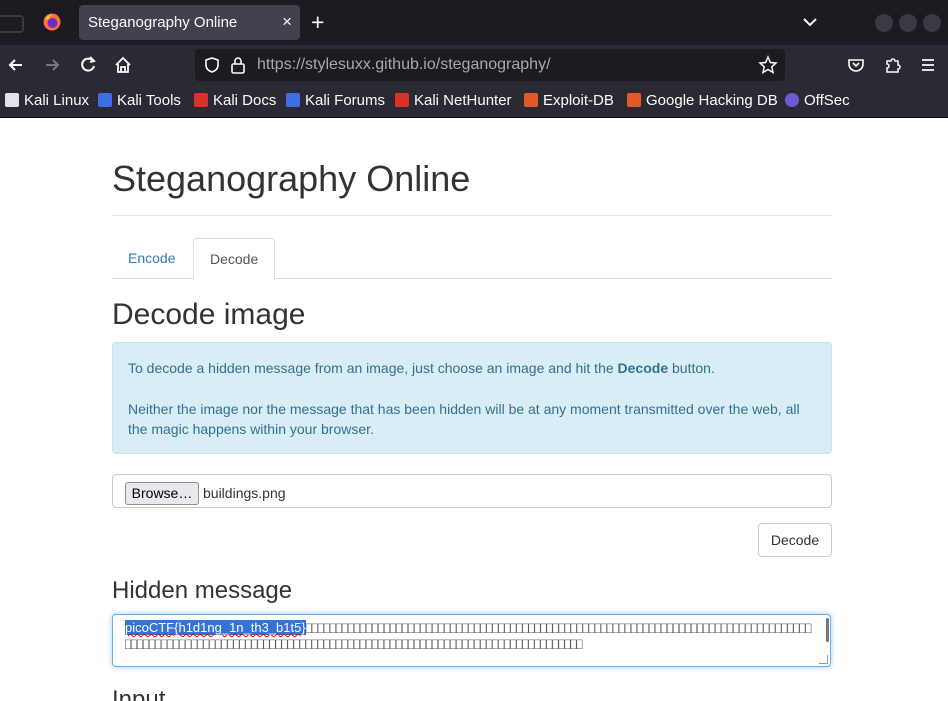 The width and height of the screenshot is (948, 701). What do you see at coordinates (123, 65) in the screenshot?
I see `home-icon` at bounding box center [123, 65].